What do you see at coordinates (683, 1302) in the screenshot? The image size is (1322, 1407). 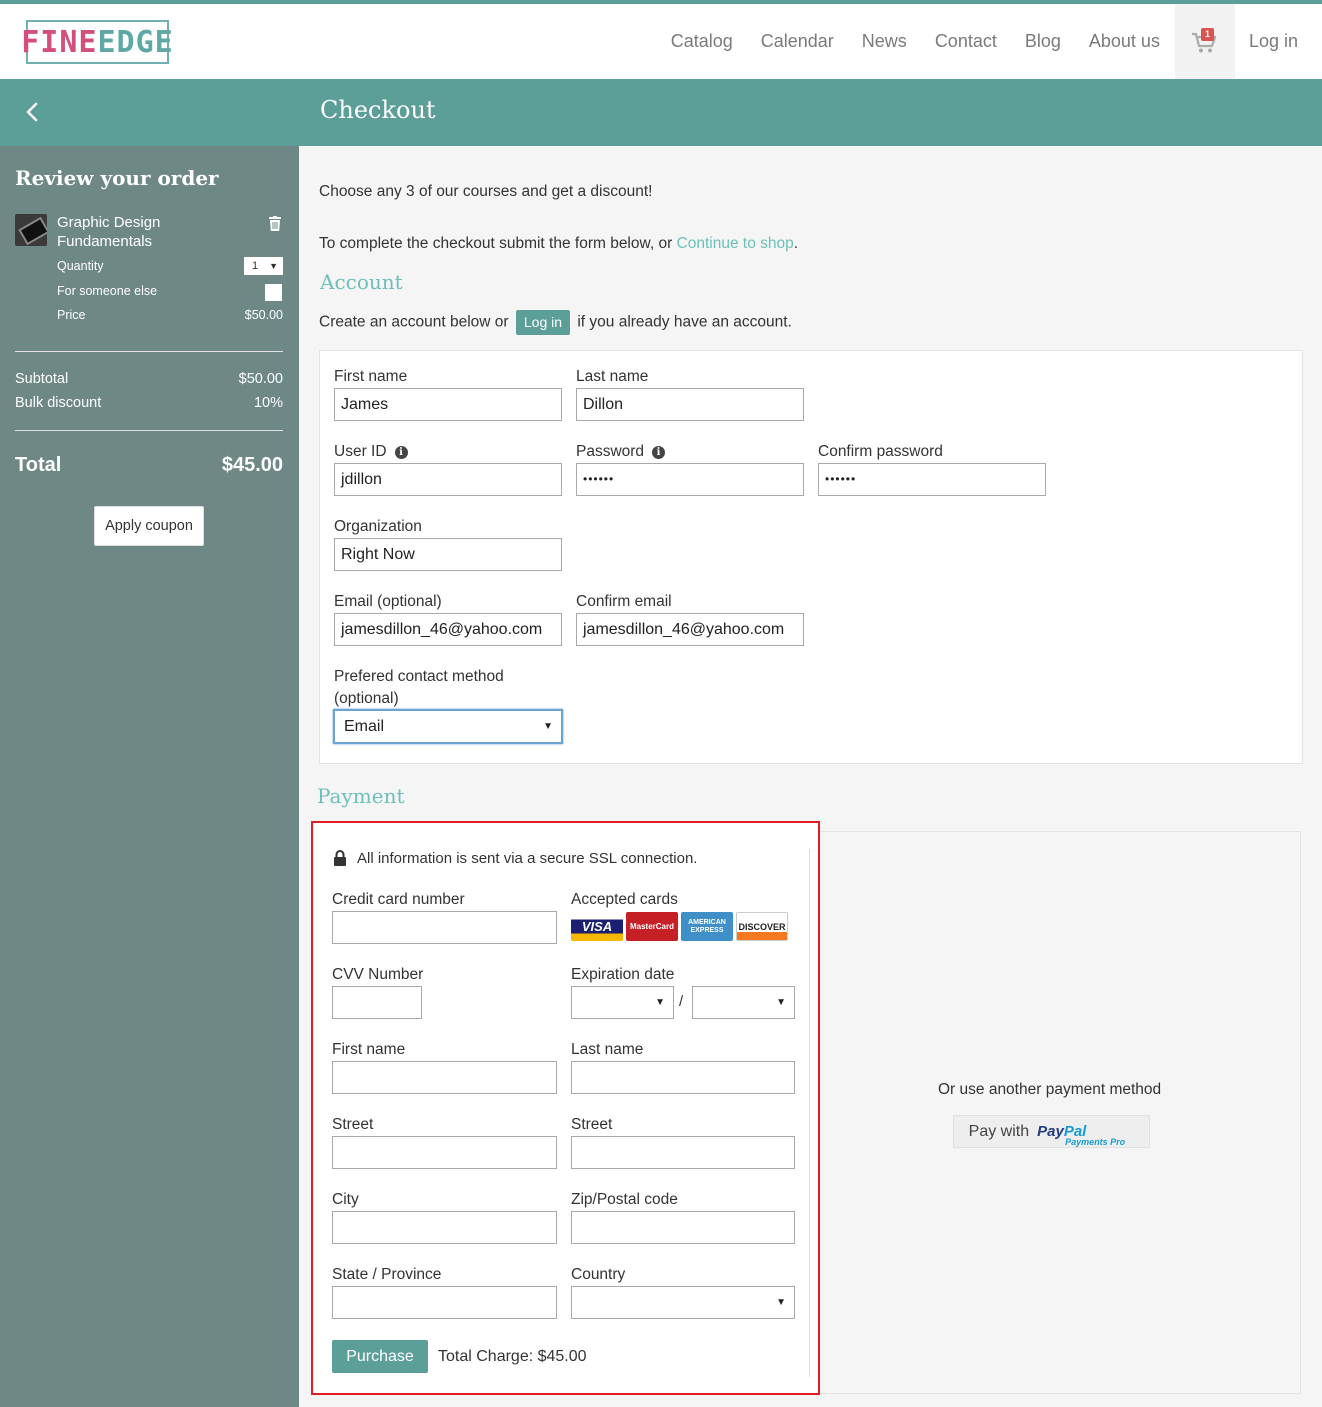 I see `country-select: ▼` at bounding box center [683, 1302].